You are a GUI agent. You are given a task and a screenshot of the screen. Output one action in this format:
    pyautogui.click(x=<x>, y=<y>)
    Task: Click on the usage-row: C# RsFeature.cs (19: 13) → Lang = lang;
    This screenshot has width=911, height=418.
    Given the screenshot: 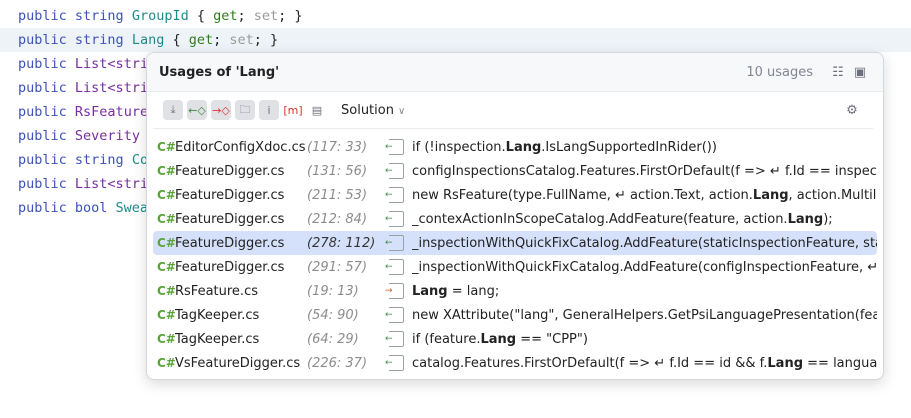 What is the action you would take?
    pyautogui.click(x=515, y=291)
    